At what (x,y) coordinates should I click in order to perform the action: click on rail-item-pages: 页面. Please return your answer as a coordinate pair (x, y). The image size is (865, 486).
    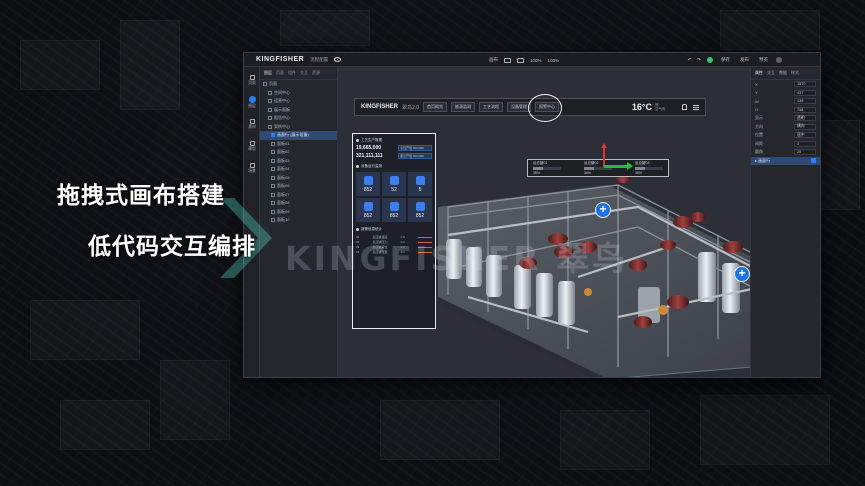
    Looking at the image, I should click on (252, 80).